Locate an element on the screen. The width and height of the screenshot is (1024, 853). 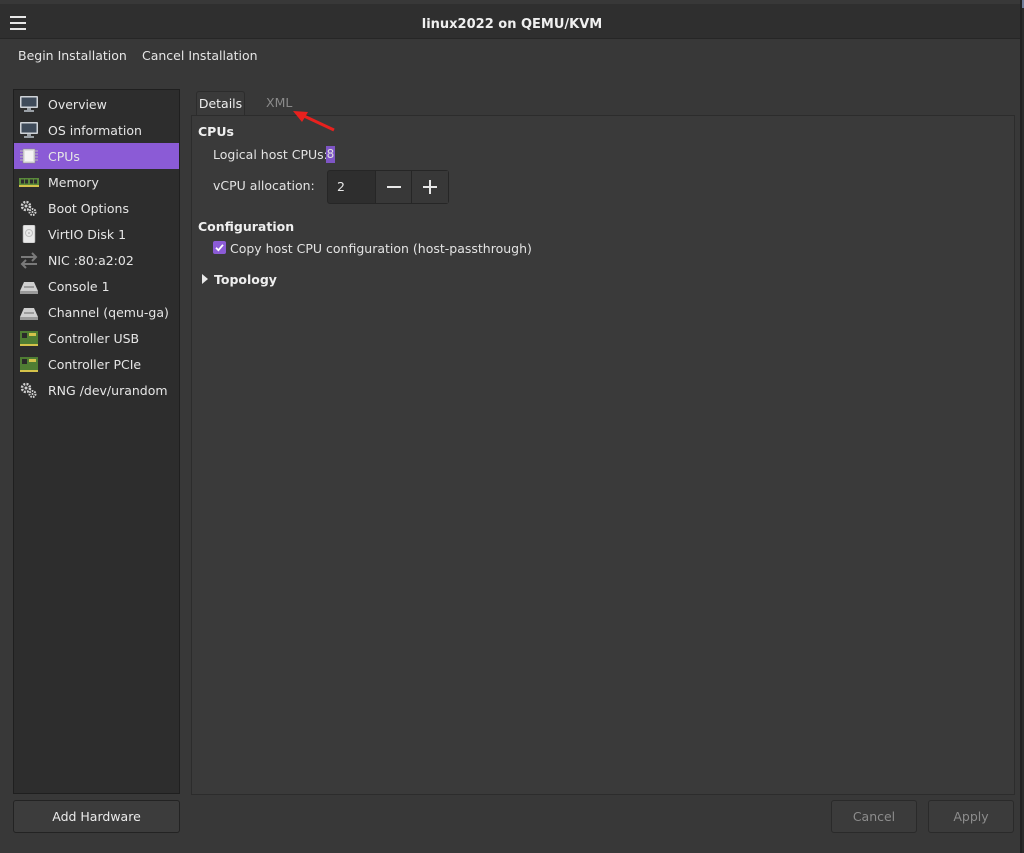
sidebar-item-label: CPUs is located at coordinates (64, 156).